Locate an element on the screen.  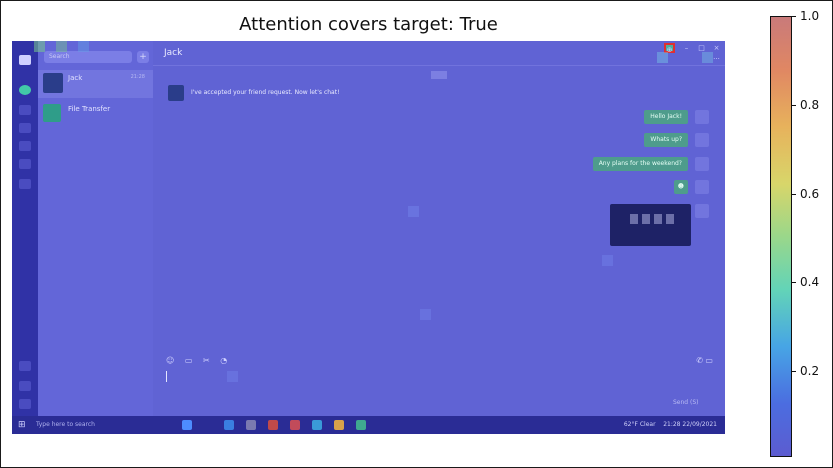
contact-name: Jack is located at coordinates (173, 53).